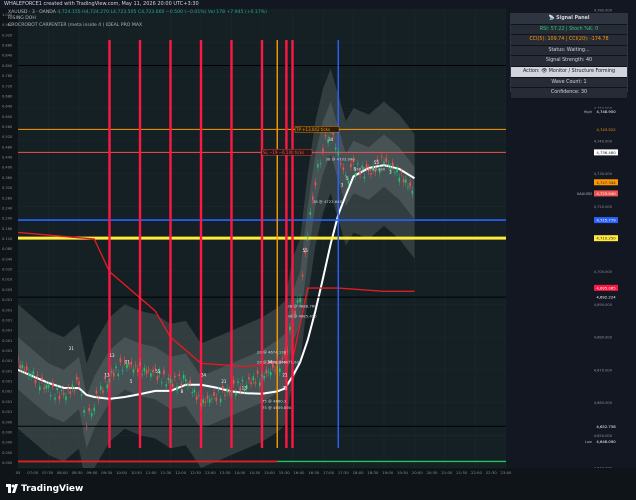 This screenshot has width=636, height=500. Describe the element at coordinates (329, 472) in the screenshot. I see `time-axis-tick: 17:00` at that location.